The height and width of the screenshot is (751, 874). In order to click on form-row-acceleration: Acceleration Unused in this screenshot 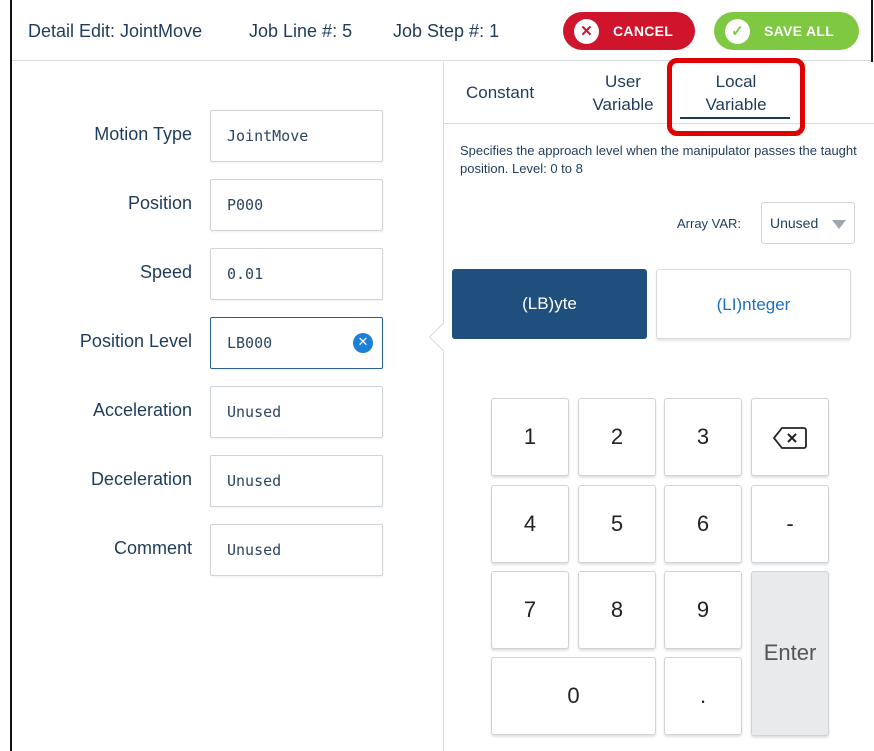, I will do `click(227, 412)`.